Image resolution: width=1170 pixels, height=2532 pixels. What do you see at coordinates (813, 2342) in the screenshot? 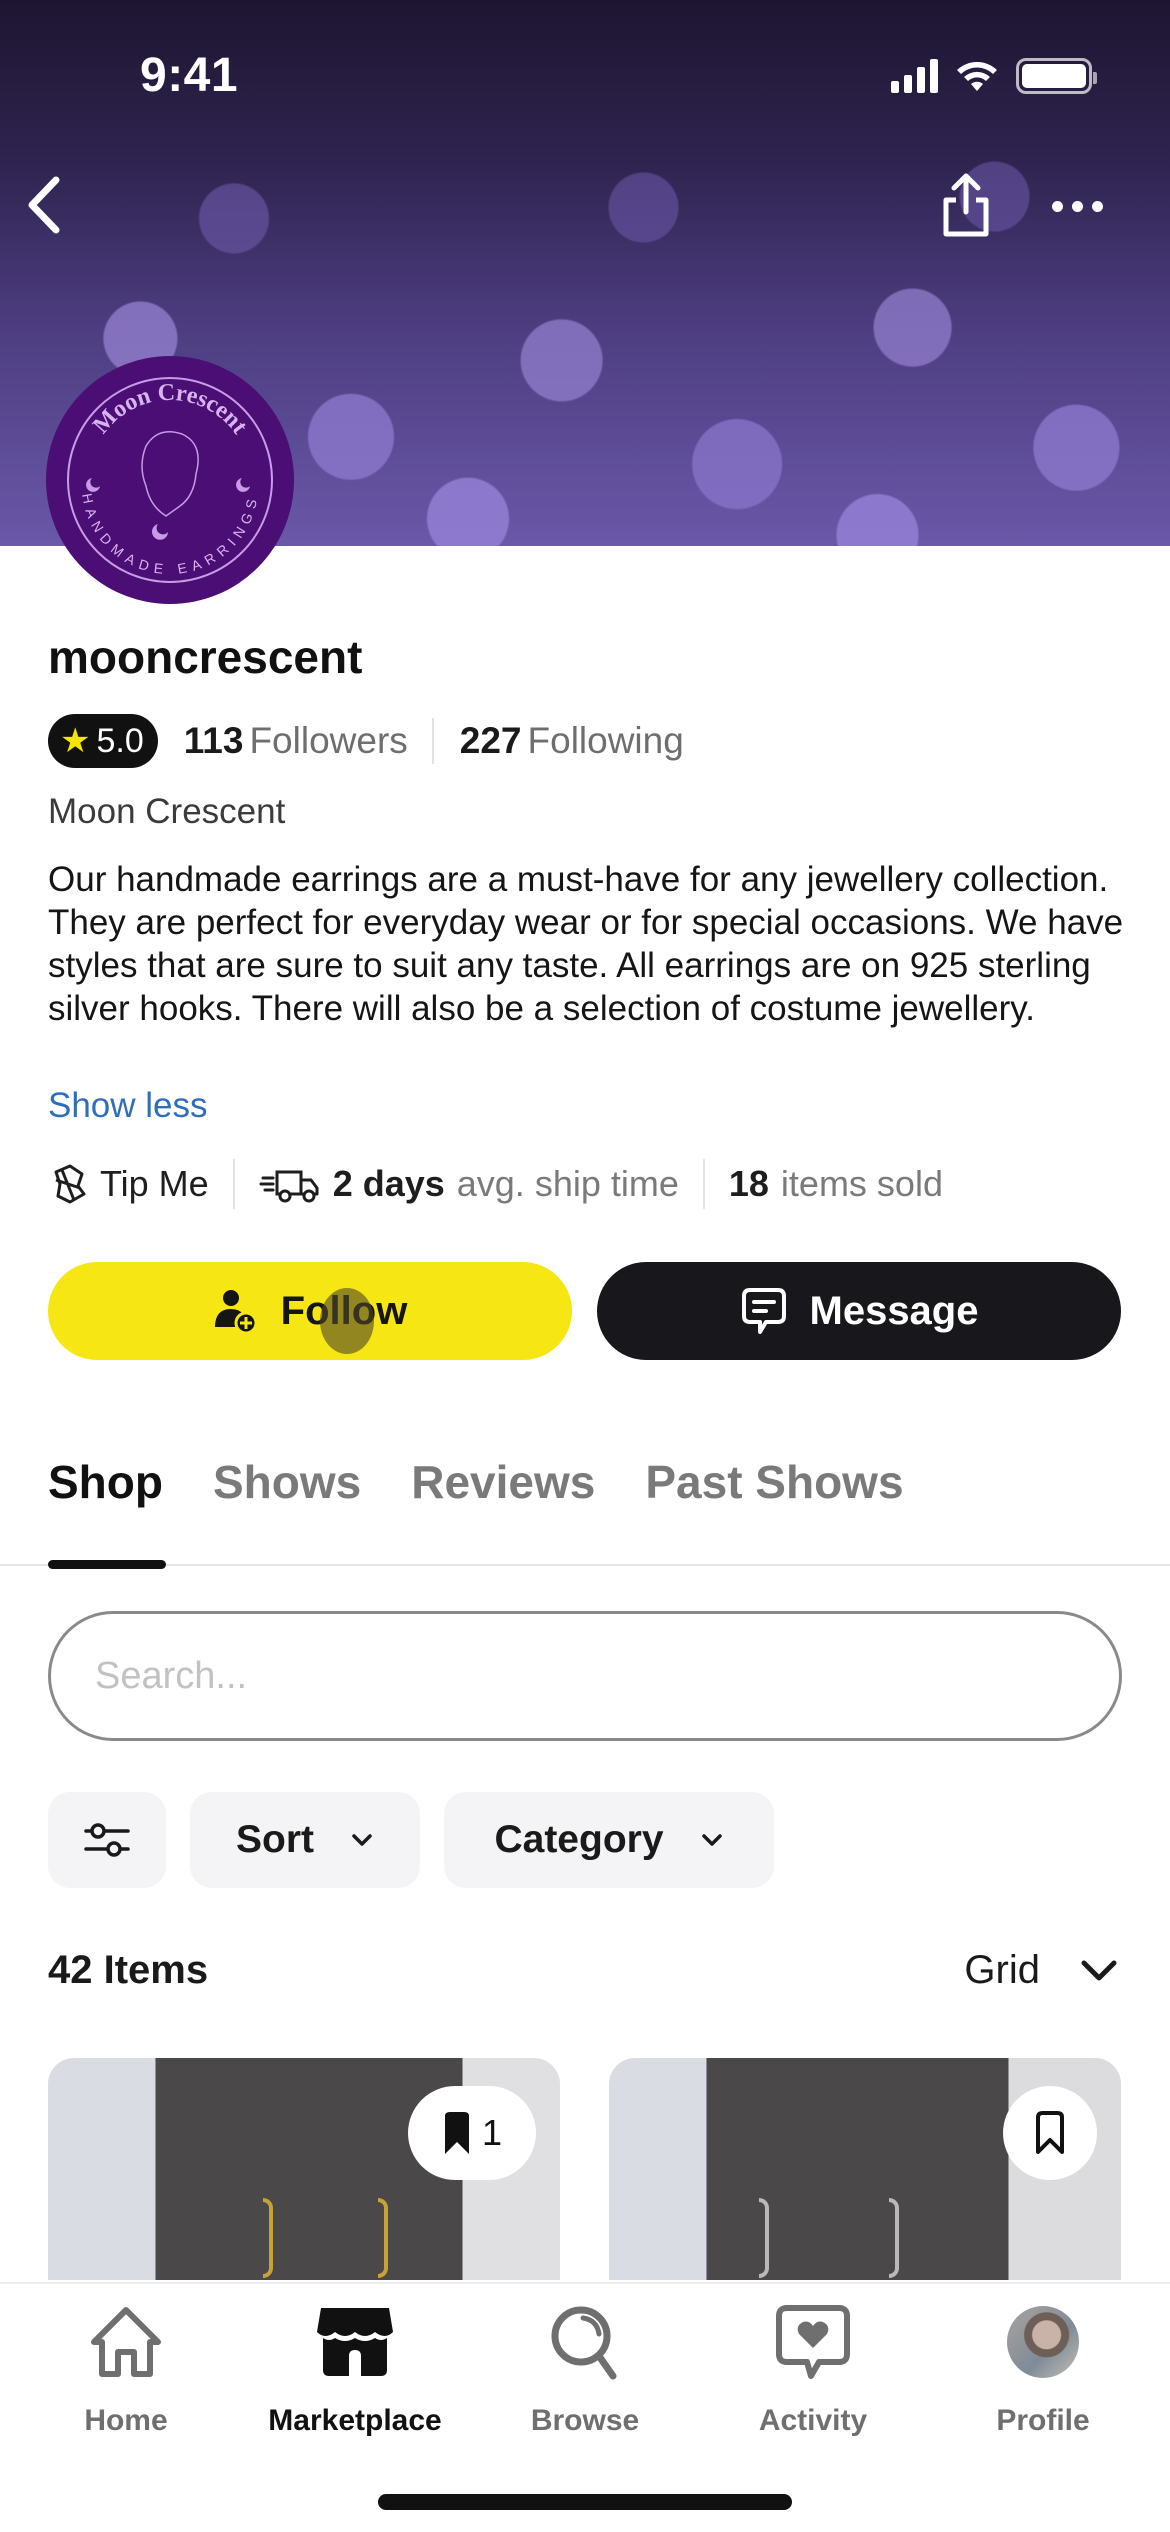
I see `activity-heart-icon` at bounding box center [813, 2342].